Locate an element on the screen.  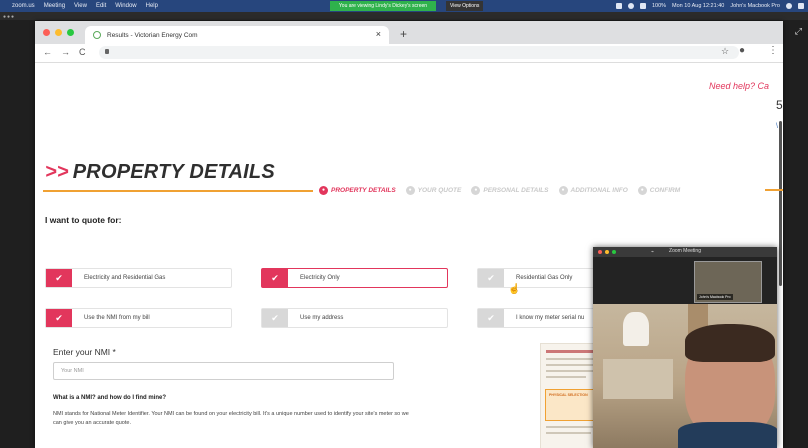
clock-text: Mon 10 Aug 12:21:40 is located at coordinates (698, 6).